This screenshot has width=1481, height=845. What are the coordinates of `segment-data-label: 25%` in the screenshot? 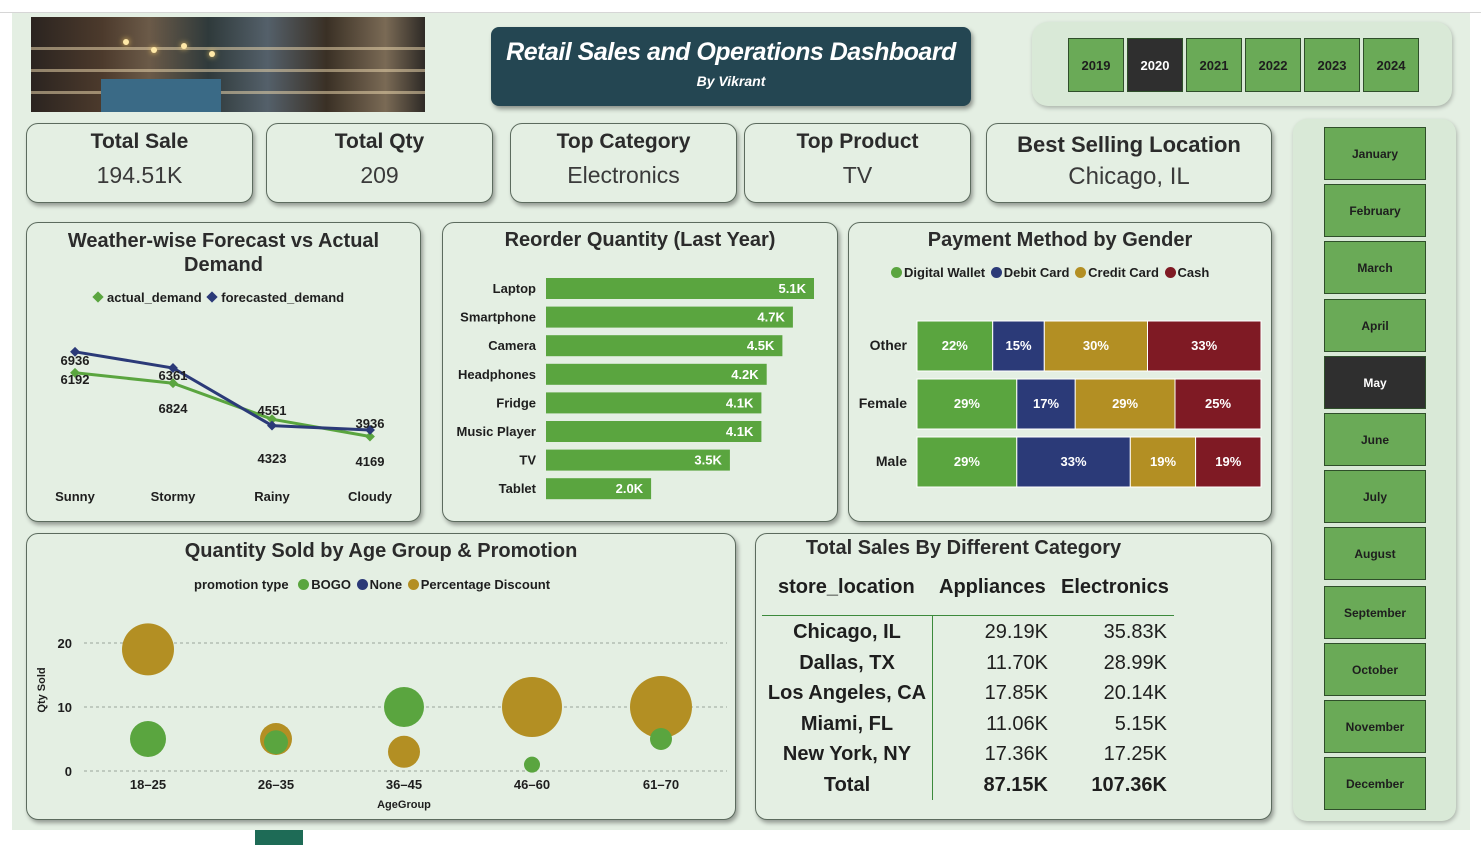 It's located at (1218, 403).